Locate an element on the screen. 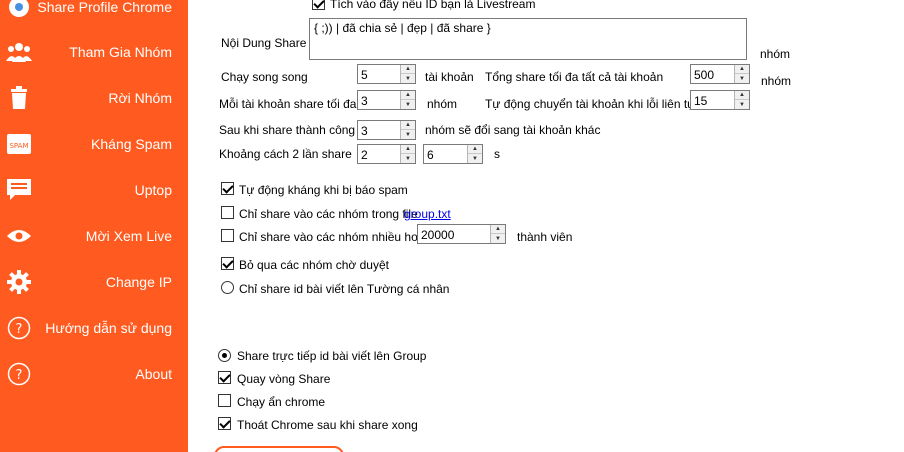 Image resolution: width=904 pixels, height=452 pixels. khoang-cach-to-stepper: 6 ▲ ▼ is located at coordinates (453, 154).